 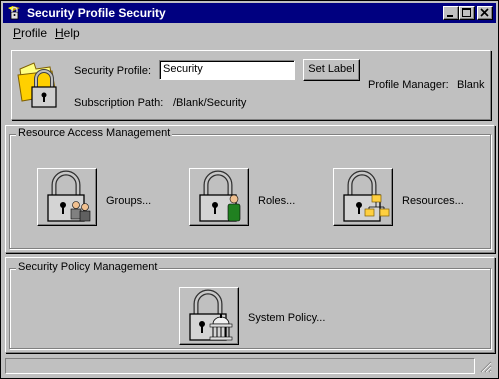 I want to click on minimize-icon, so click(x=450, y=16).